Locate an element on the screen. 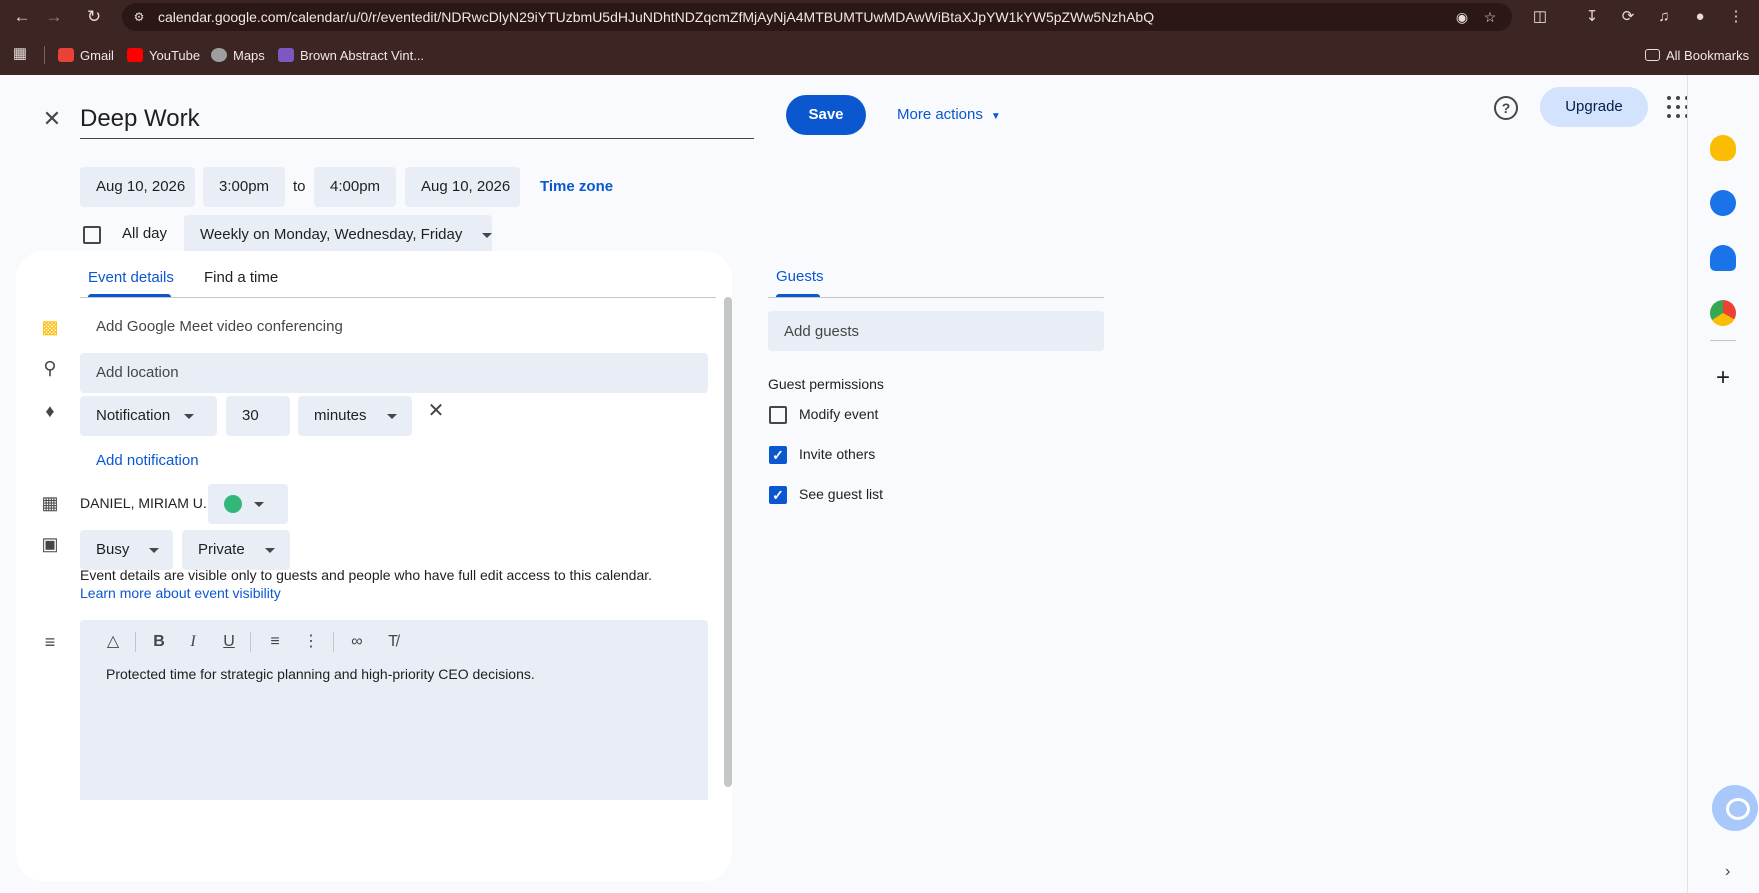  italic-icon: I is located at coordinates (193, 642).